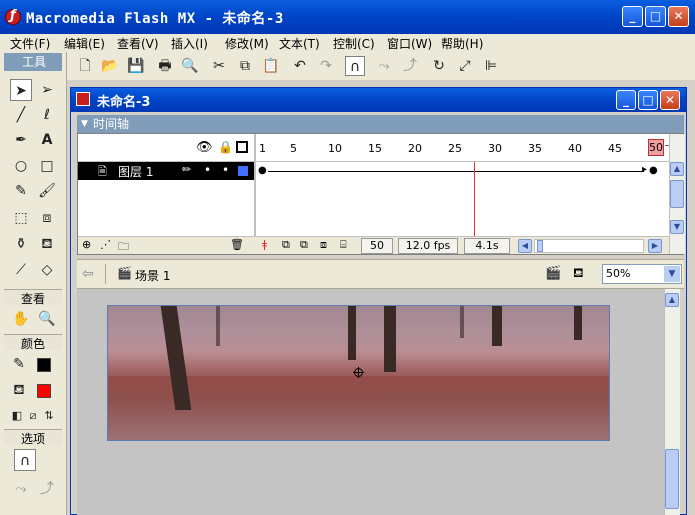  What do you see at coordinates (166, 171) in the screenshot?
I see `layer-row: 🗎 图层 1 ✏ • •` at bounding box center [166, 171].